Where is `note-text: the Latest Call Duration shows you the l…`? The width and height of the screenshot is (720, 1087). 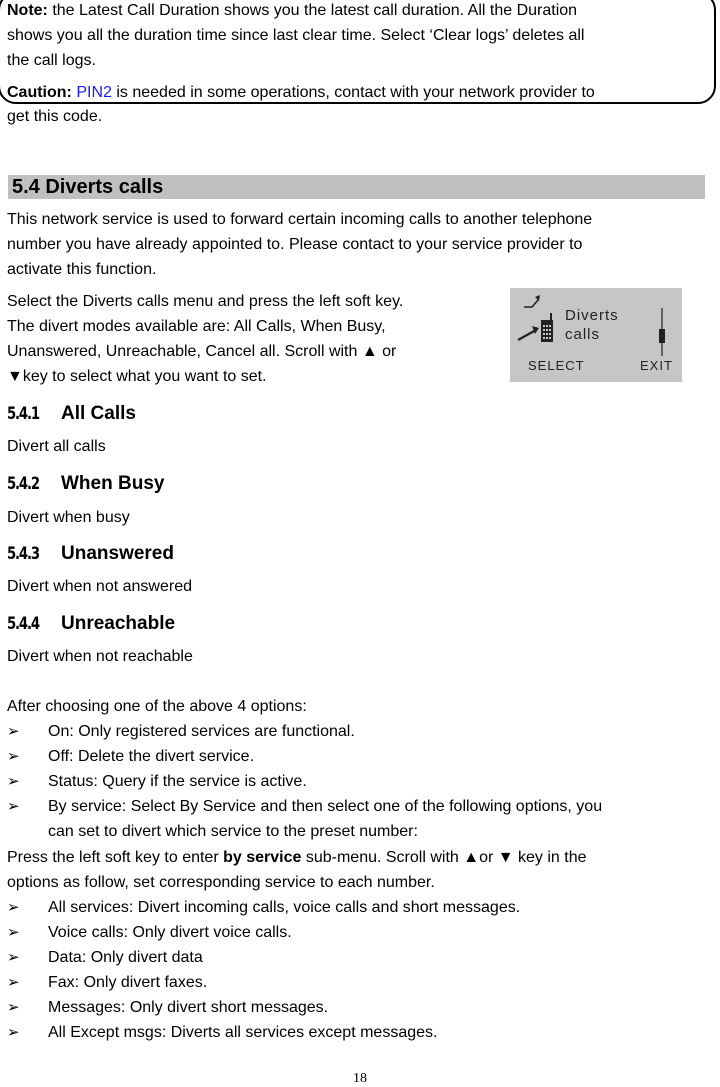
note-text: the Latest Call Duration shows you the l… is located at coordinates (312, 10).